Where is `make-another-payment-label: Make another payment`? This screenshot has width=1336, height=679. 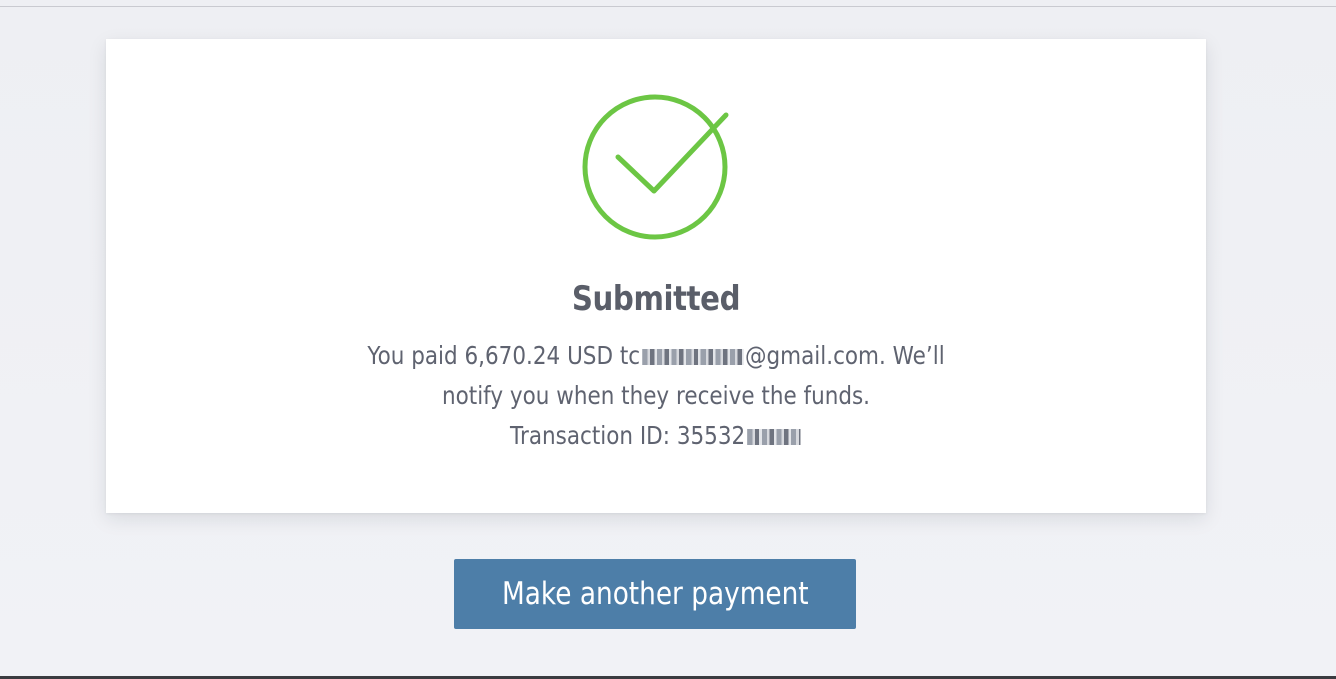
make-another-payment-label: Make another payment is located at coordinates (655, 594).